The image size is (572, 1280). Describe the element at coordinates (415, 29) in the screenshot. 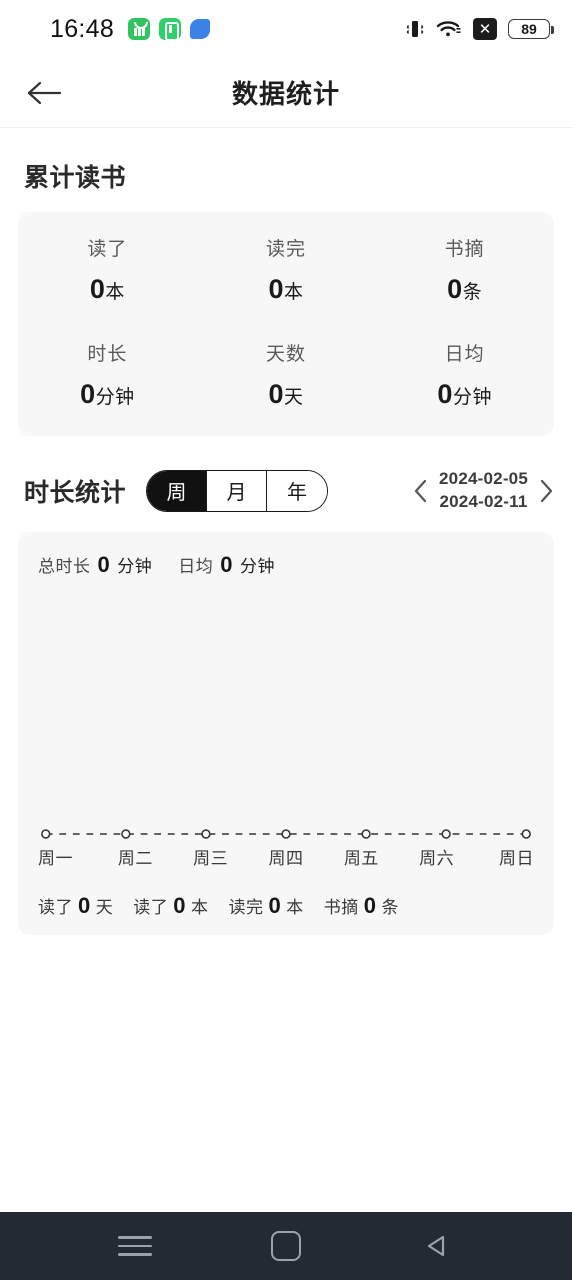

I see `vibrate-icon` at that location.